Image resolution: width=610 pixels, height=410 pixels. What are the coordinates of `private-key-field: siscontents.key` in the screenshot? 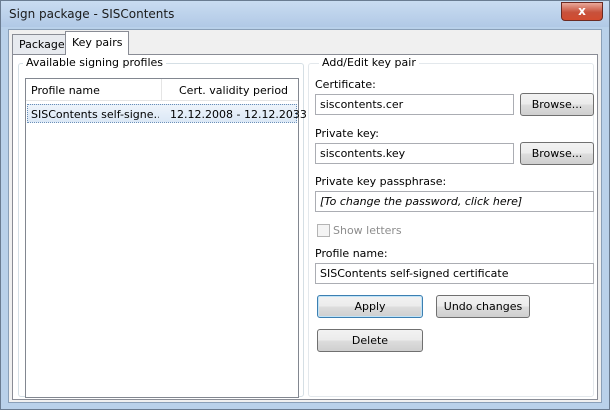 It's located at (414, 153).